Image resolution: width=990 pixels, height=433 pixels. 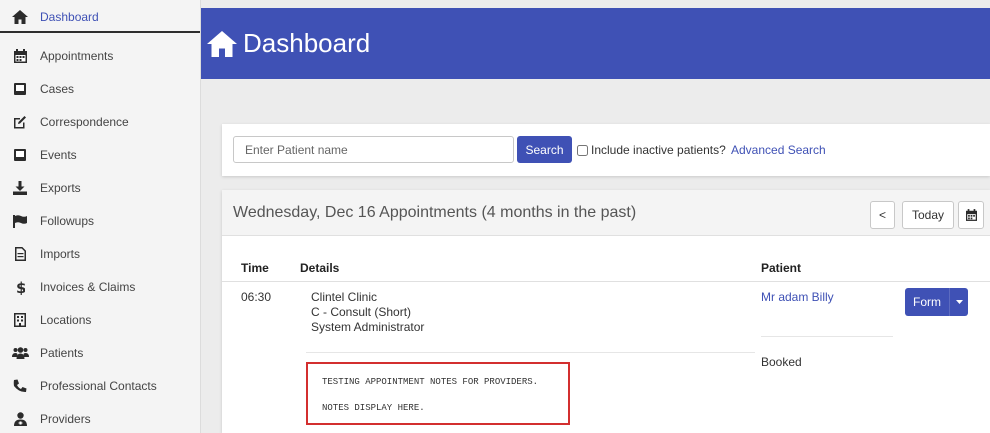 What do you see at coordinates (582, 150) in the screenshot?
I see `include-inactive-checkbox` at bounding box center [582, 150].